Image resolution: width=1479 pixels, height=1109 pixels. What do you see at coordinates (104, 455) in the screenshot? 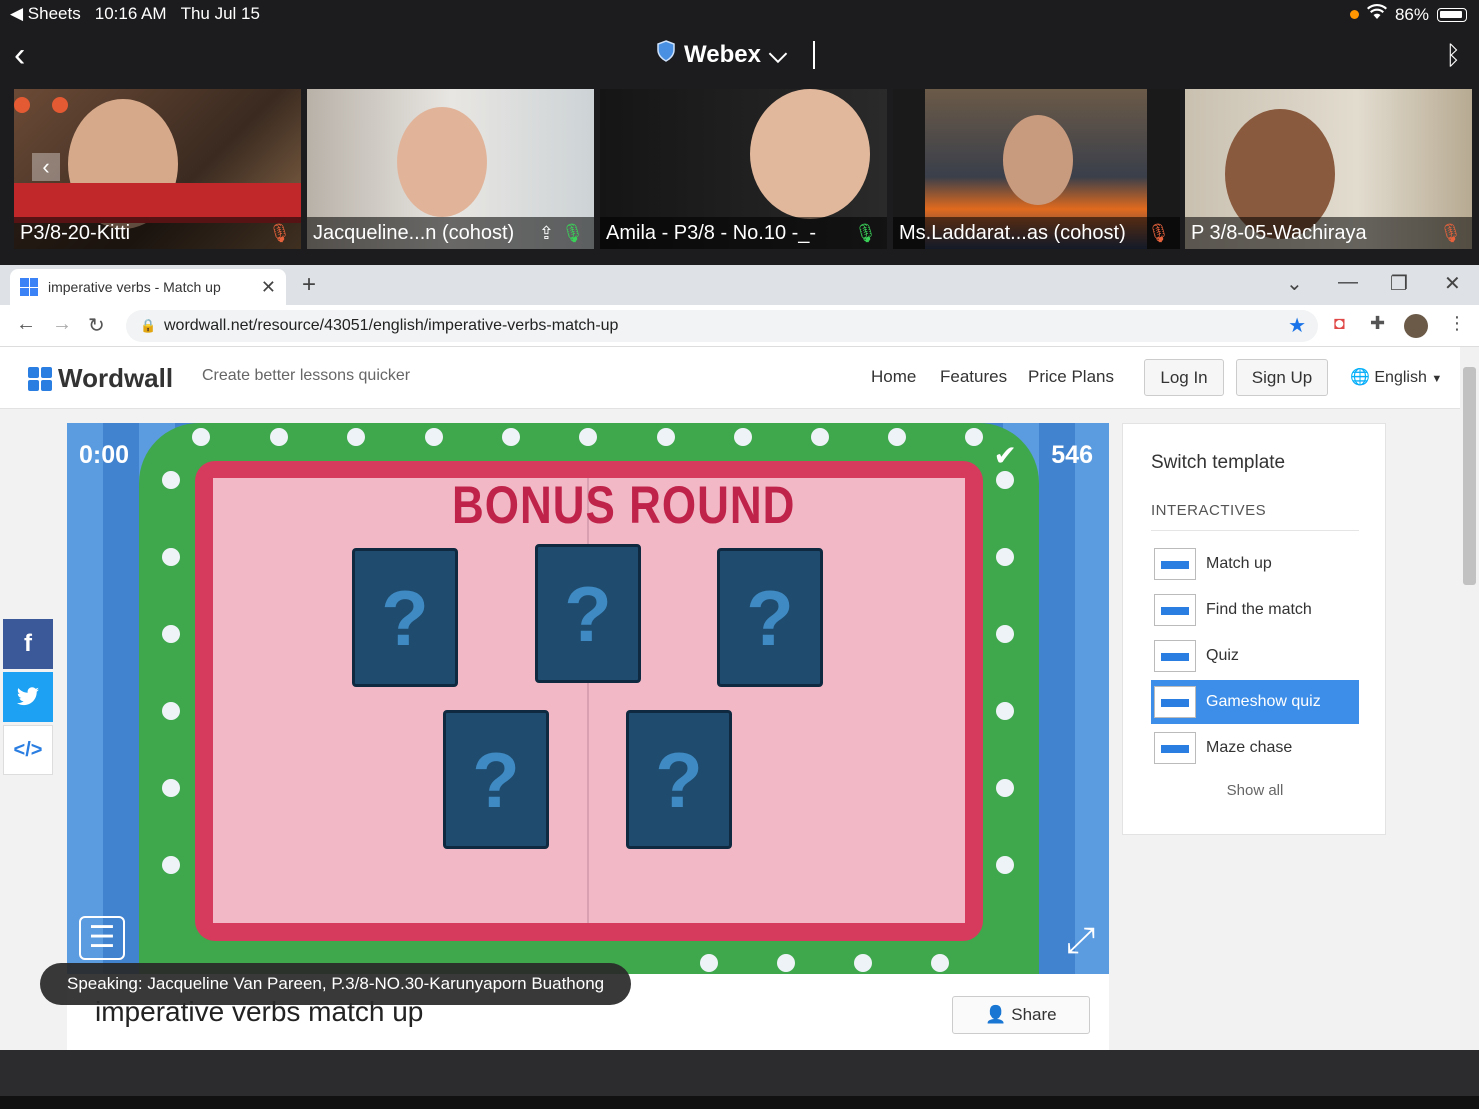
I see `game-timer: 0:00` at bounding box center [104, 455].